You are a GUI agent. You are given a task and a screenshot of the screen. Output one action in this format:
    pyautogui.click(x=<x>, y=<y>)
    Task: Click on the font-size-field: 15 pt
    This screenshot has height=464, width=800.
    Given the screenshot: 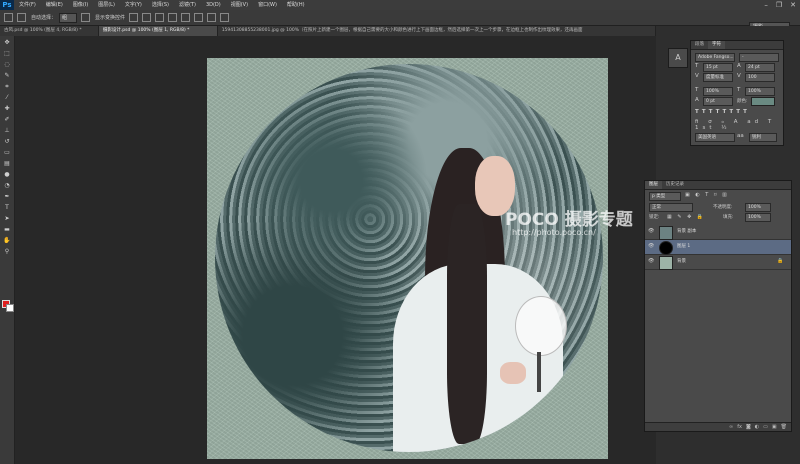 What is the action you would take?
    pyautogui.click(x=718, y=67)
    